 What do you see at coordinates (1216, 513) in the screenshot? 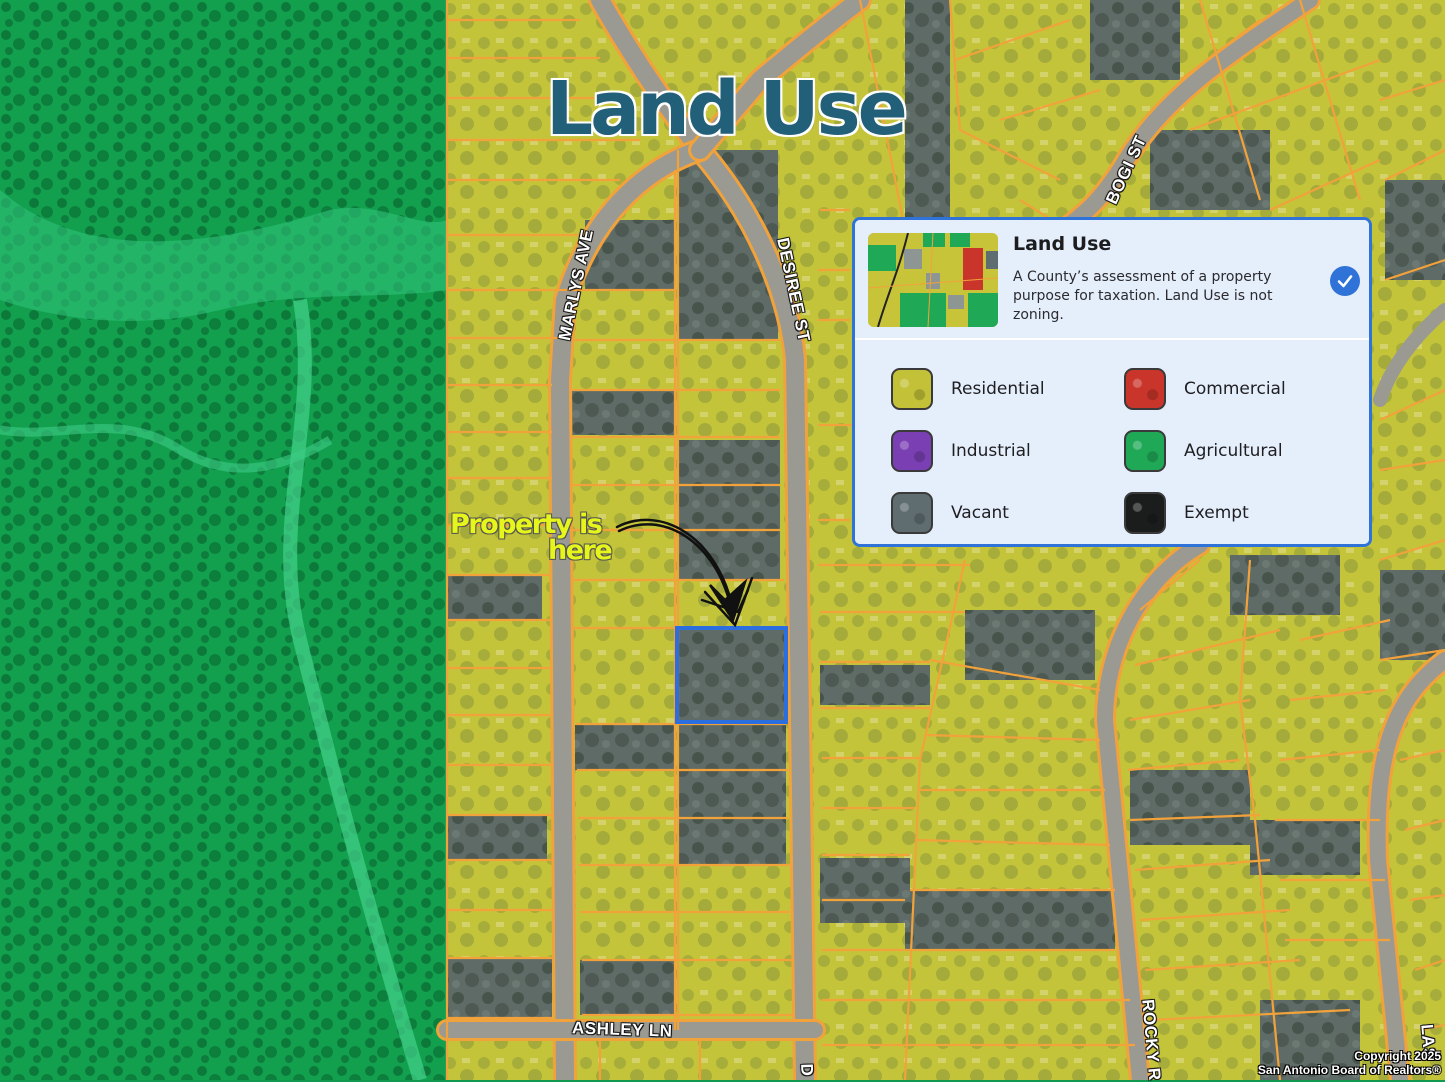
I see `legend-label-exempt: Exempt` at bounding box center [1216, 513].